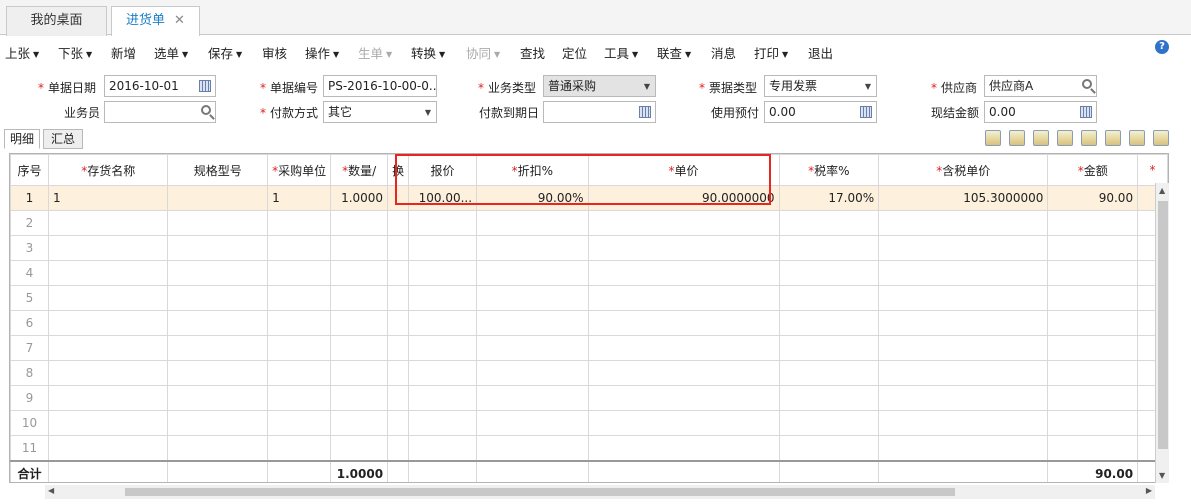 This screenshot has height=504, width=1191. I want to click on toolbar-button: 定位, so click(574, 52).